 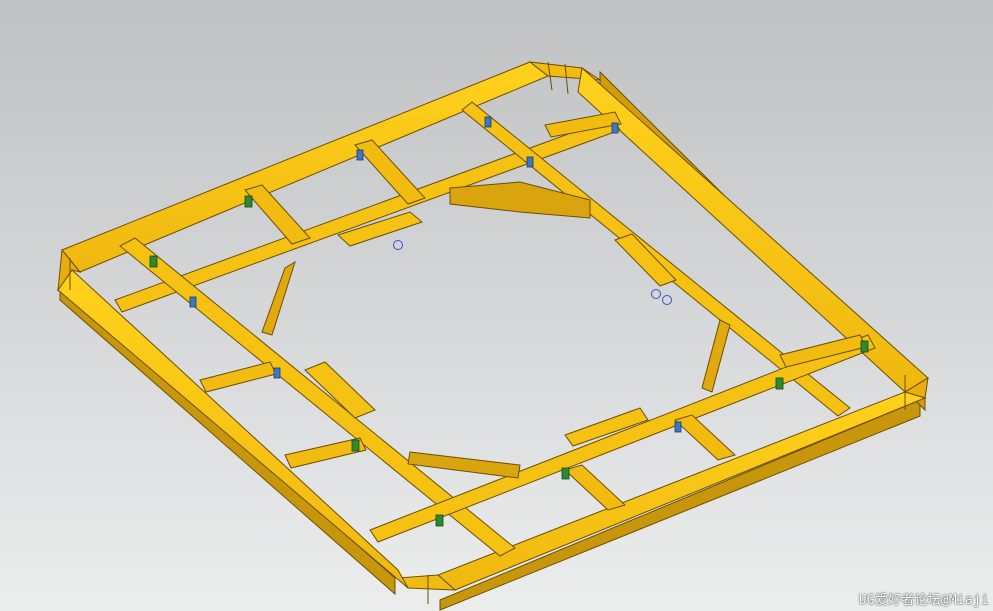 I want to click on forum-watermark: UG爱好者论坛@Miaji, so click(x=923, y=600).